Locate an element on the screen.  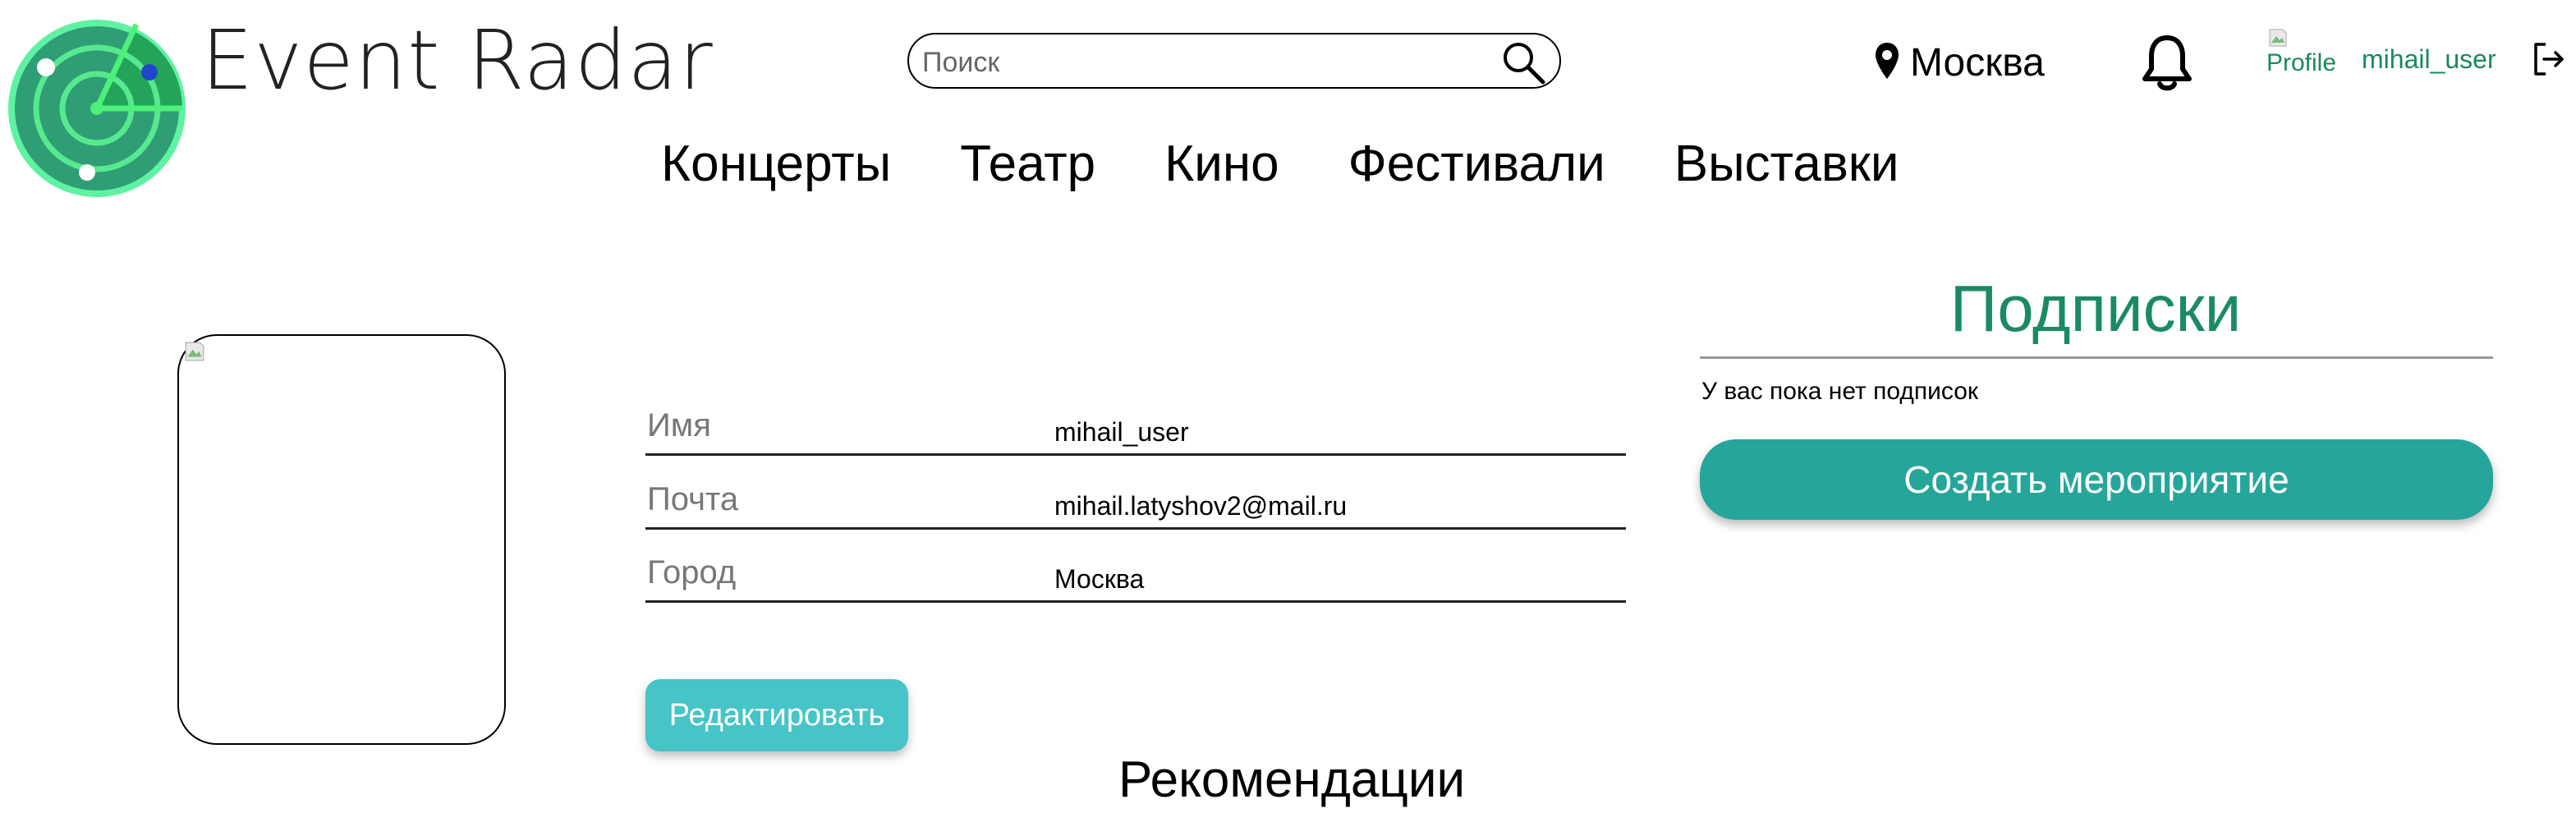
city-selector: Москва is located at coordinates (1959, 62).